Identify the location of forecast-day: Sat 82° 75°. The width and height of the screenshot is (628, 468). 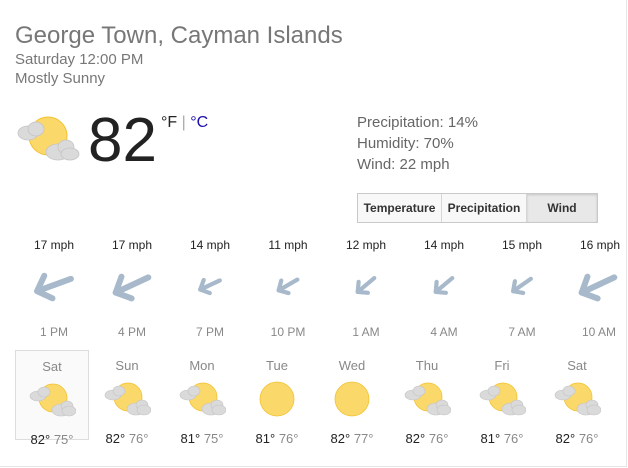
(52, 398).